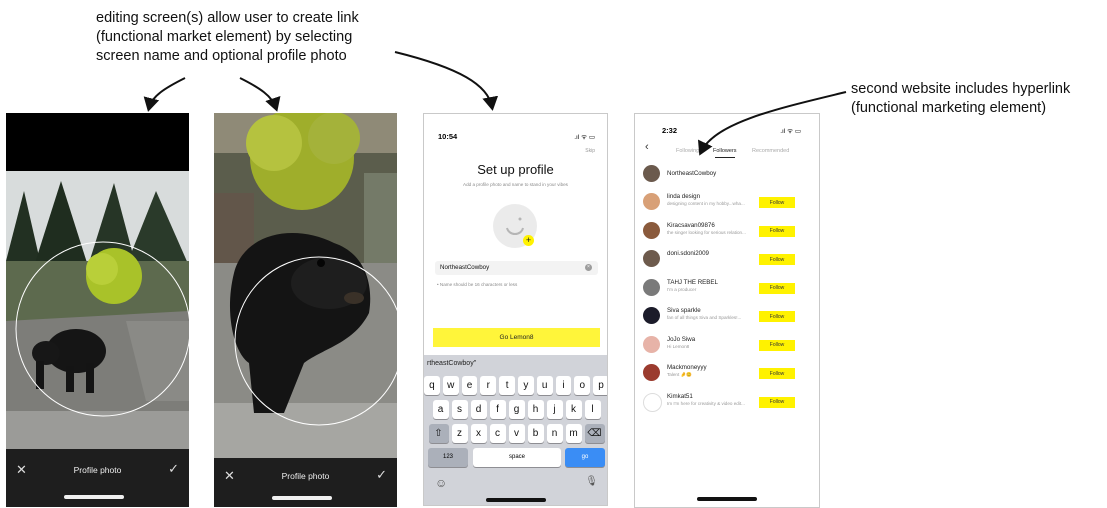  I want to click on key-t: t, so click(507, 385).